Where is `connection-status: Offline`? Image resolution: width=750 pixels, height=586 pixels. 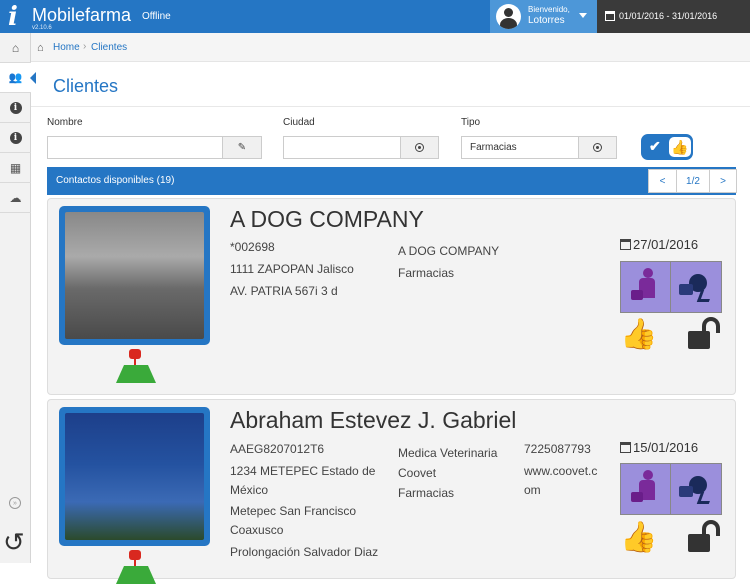 connection-status: Offline is located at coordinates (156, 16).